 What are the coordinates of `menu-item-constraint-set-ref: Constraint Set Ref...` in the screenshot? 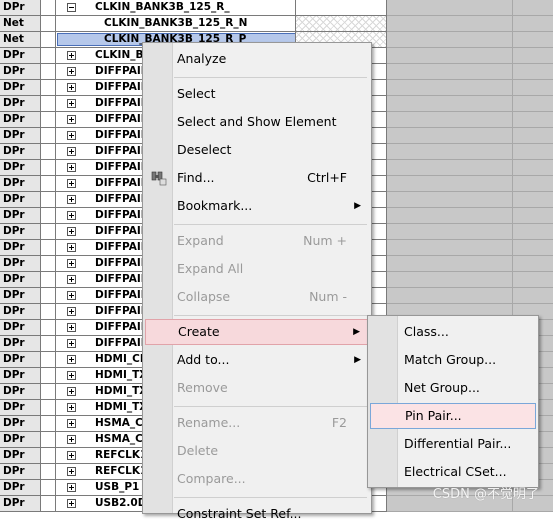 It's located at (257, 514).